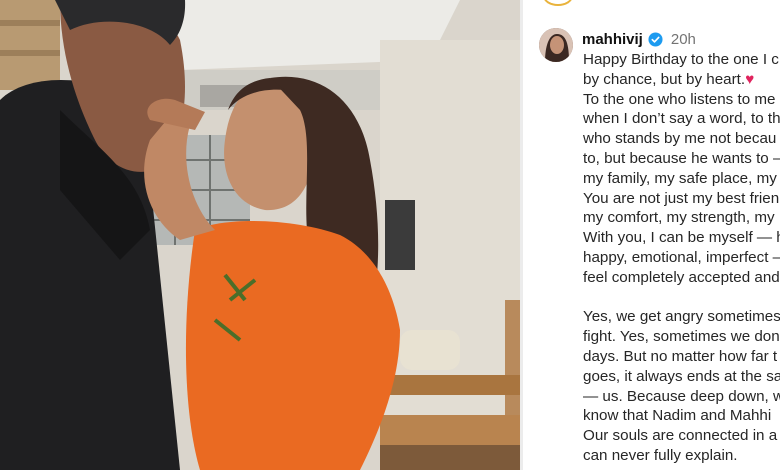 This screenshot has height=470, width=780. What do you see at coordinates (681, 198) in the screenshot?
I see `caption-line: You are not just my best frien` at bounding box center [681, 198].